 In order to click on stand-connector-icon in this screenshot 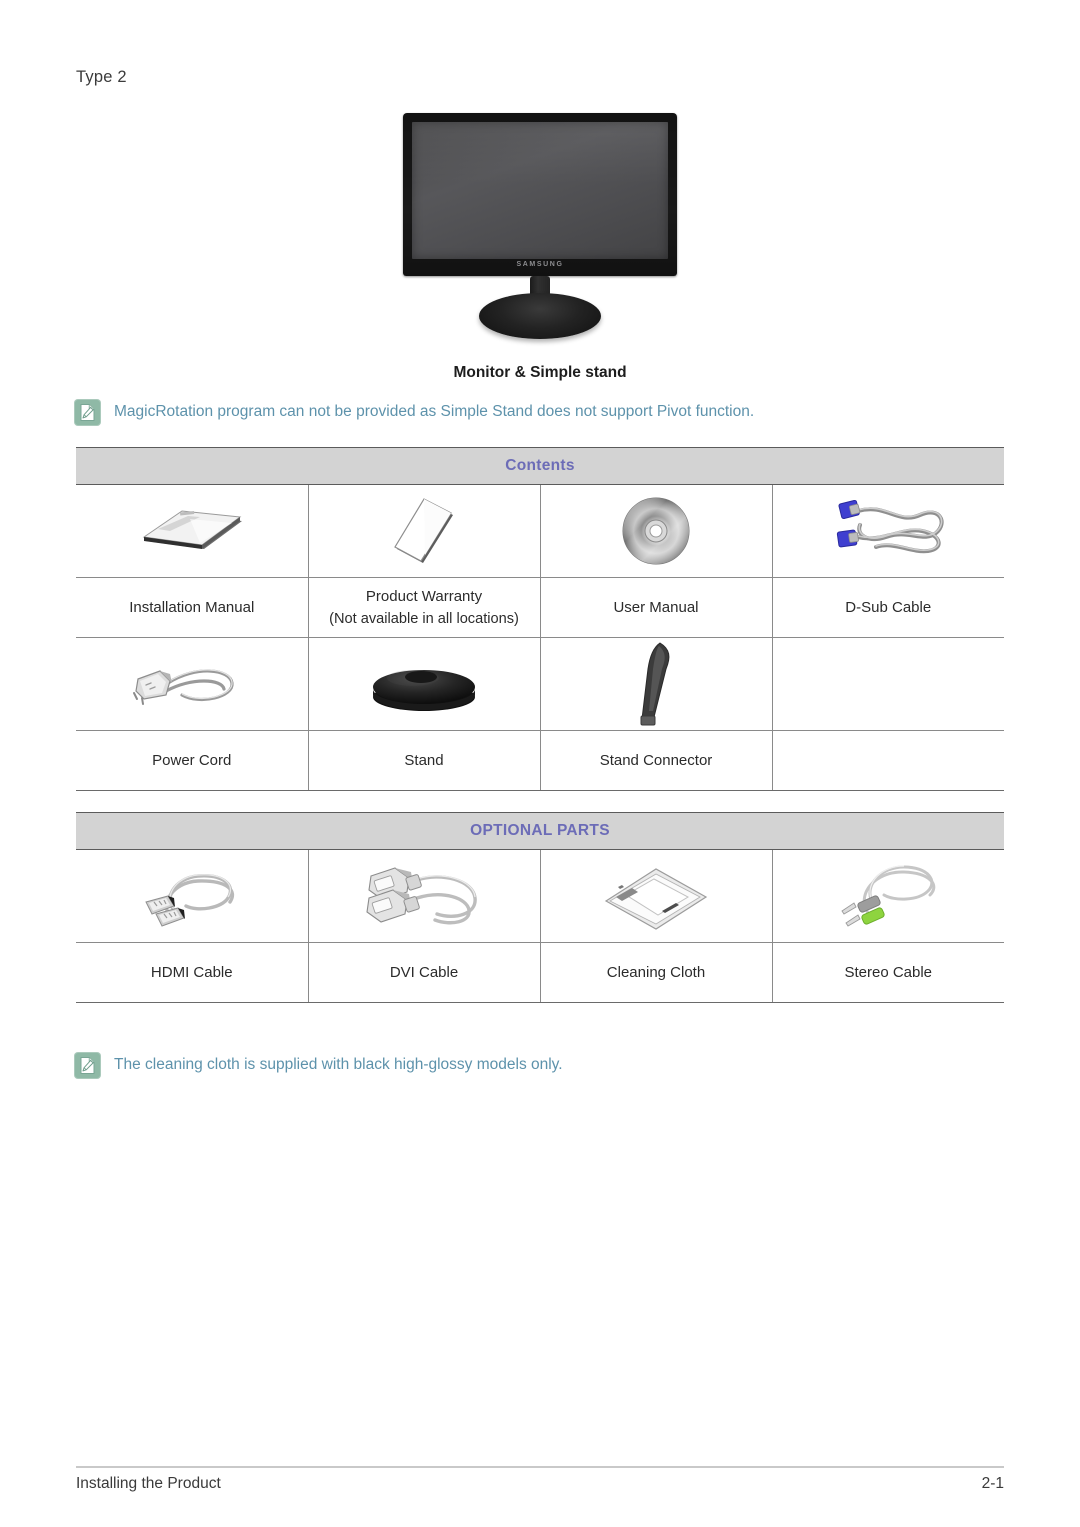, I will do `click(656, 684)`.